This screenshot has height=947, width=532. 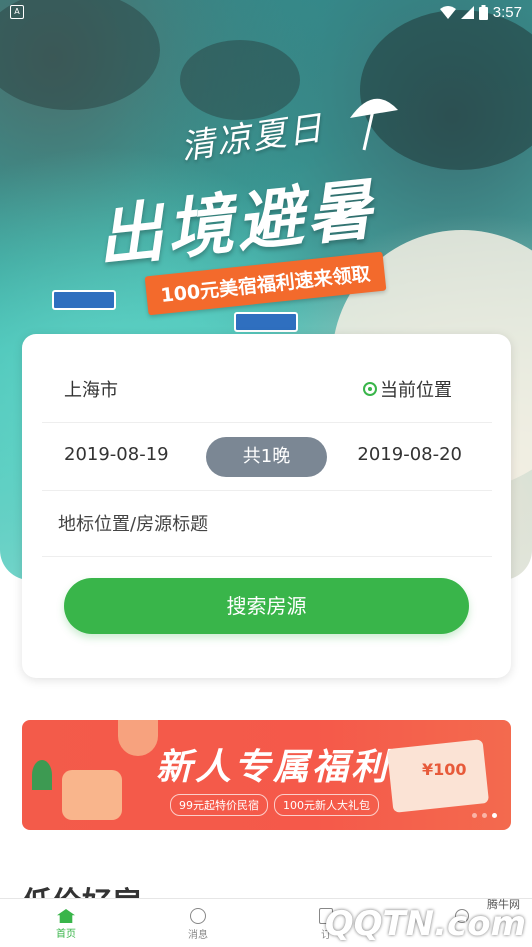 I want to click on order-icon, so click(x=326, y=916).